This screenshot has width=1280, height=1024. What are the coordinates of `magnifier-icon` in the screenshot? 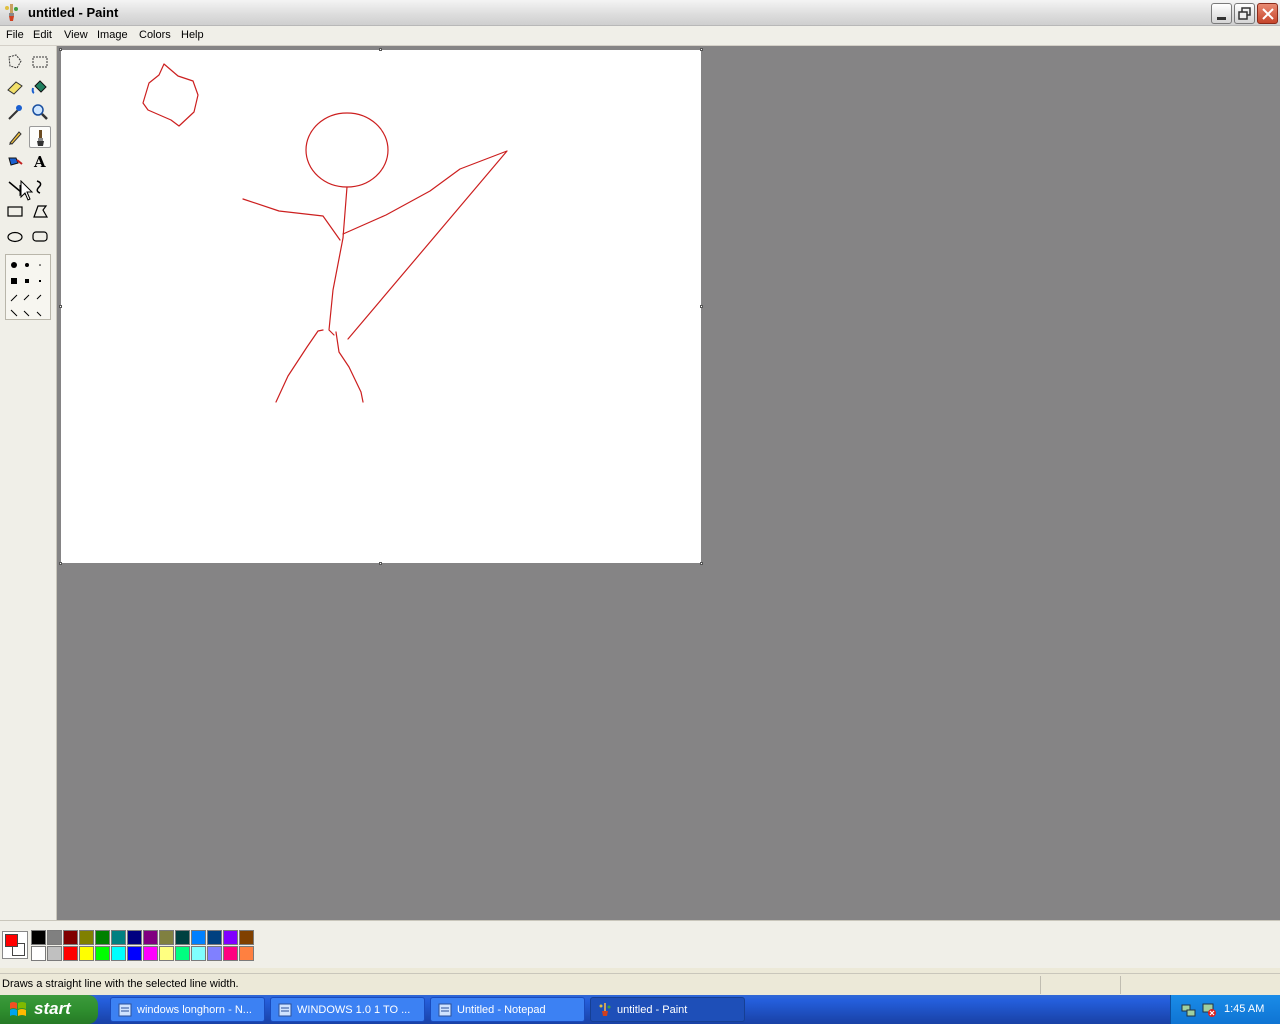 It's located at (40, 112).